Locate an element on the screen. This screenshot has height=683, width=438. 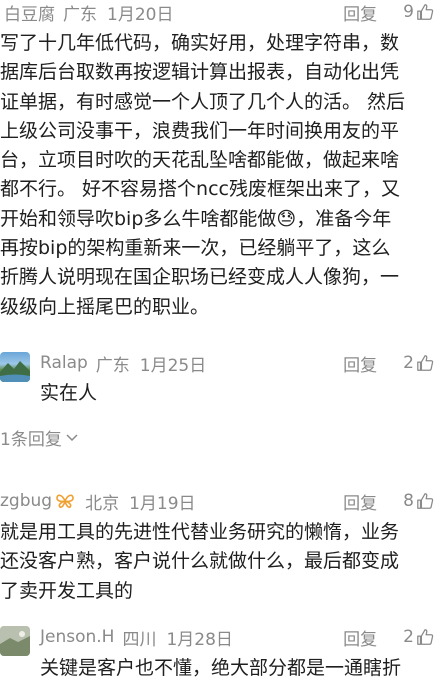
butterfly-badge-icon is located at coordinates (65, 501).